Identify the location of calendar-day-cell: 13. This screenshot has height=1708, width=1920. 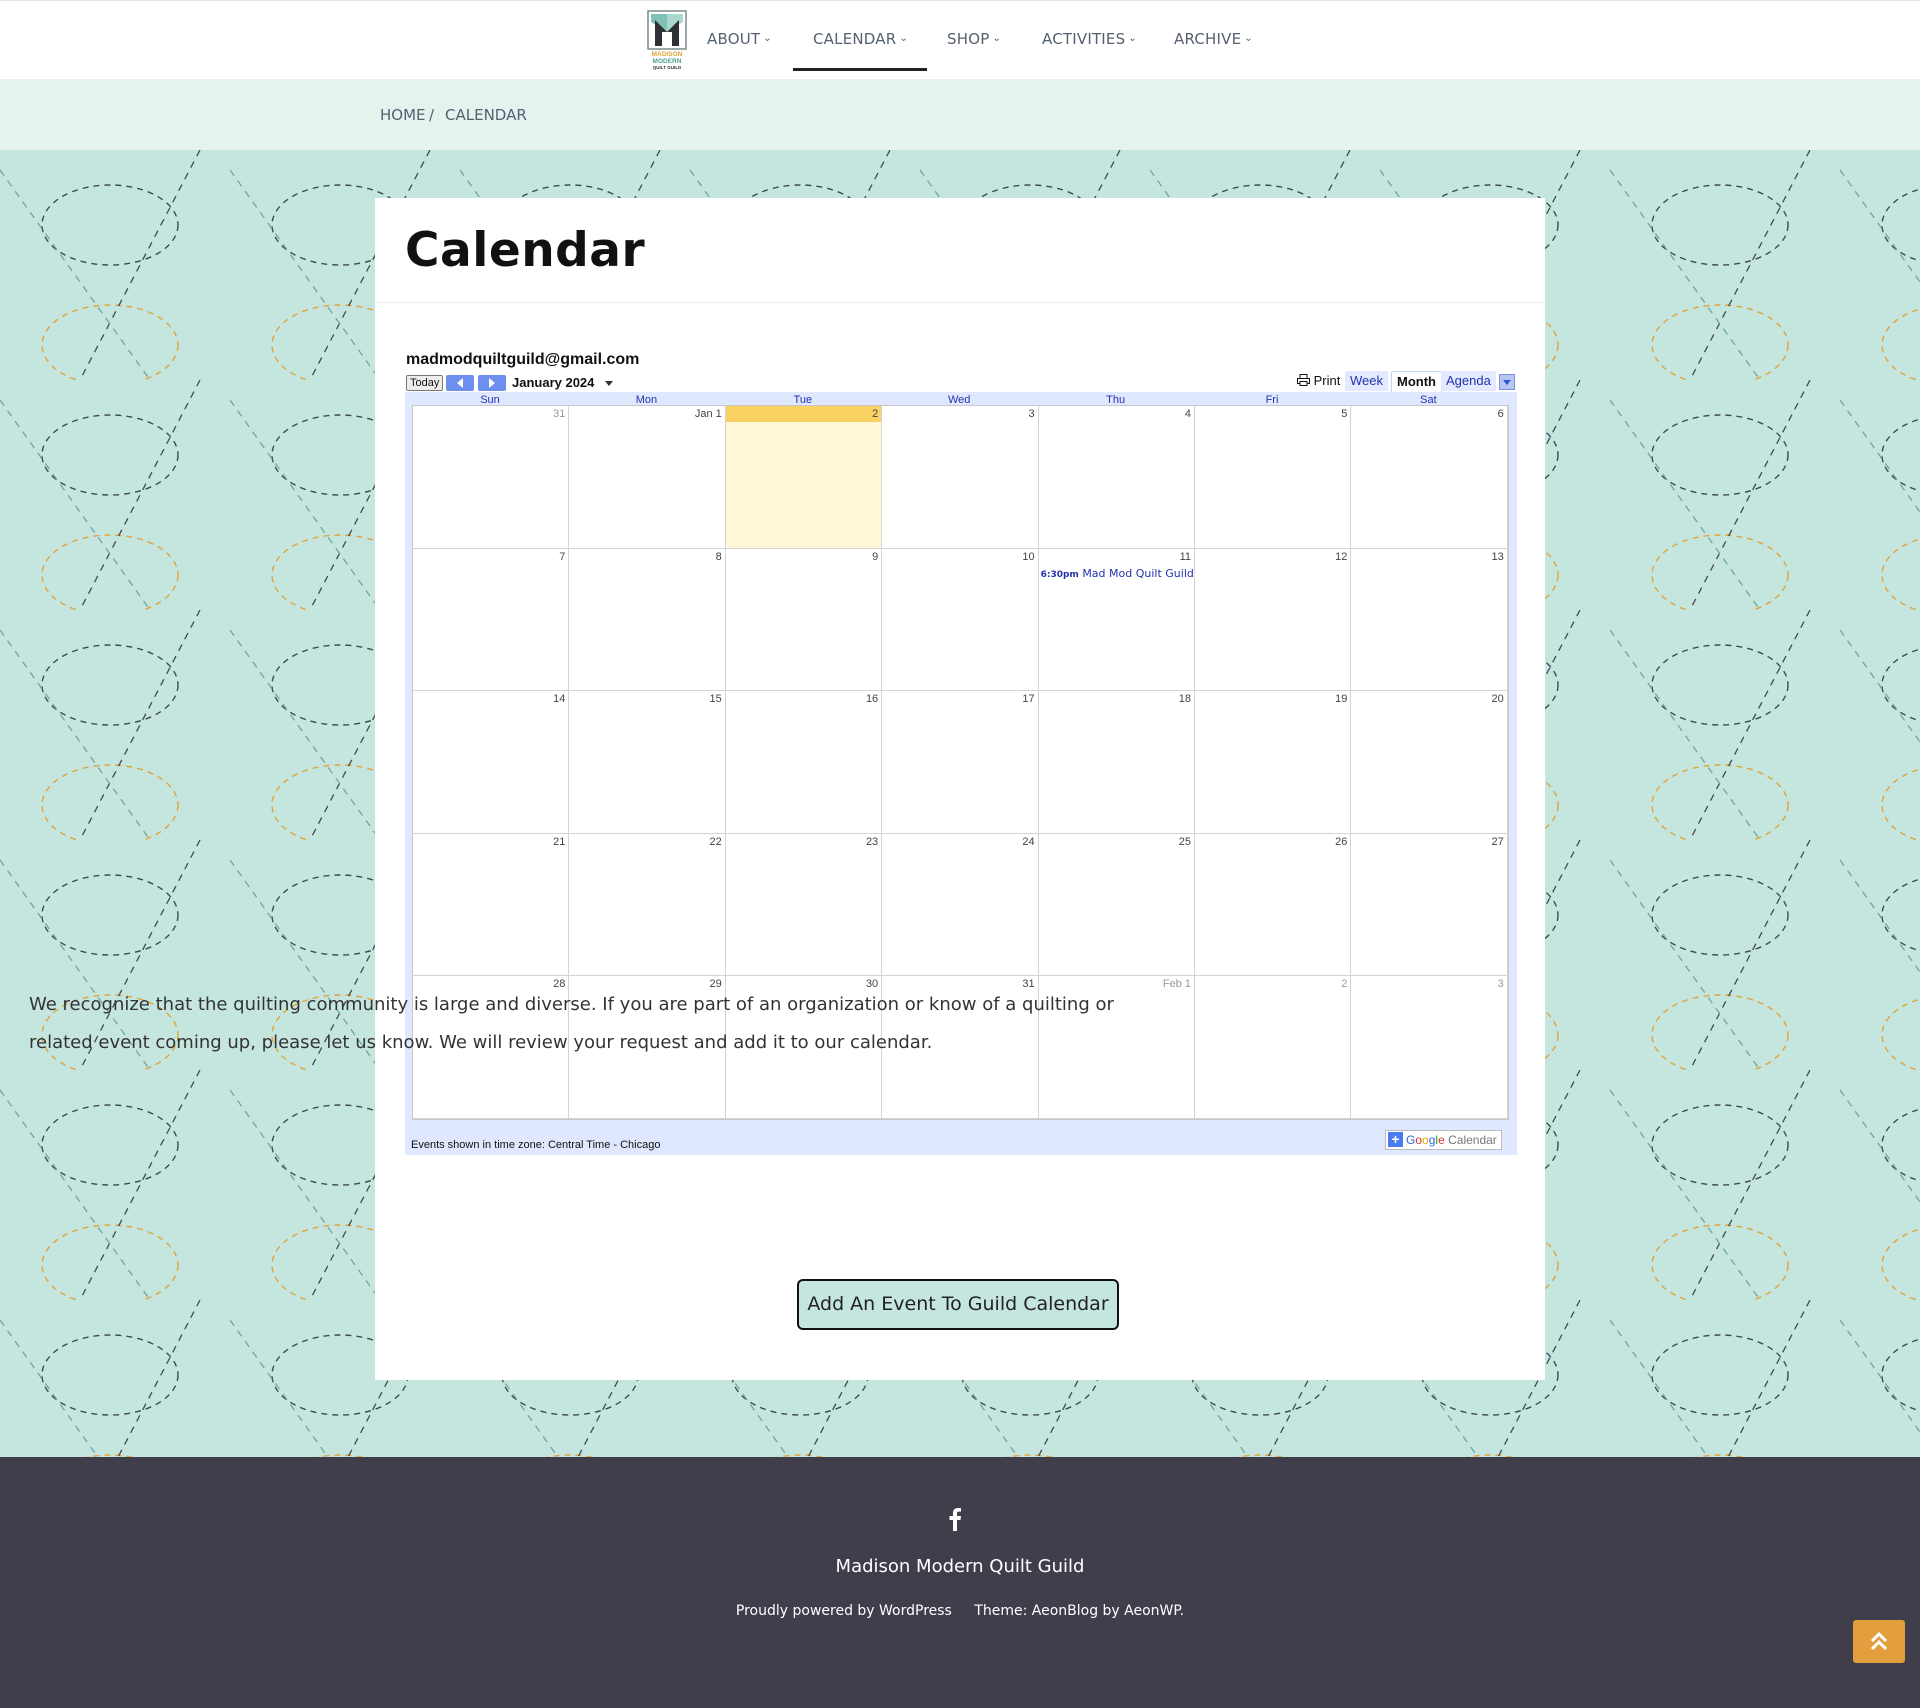
(1429, 620).